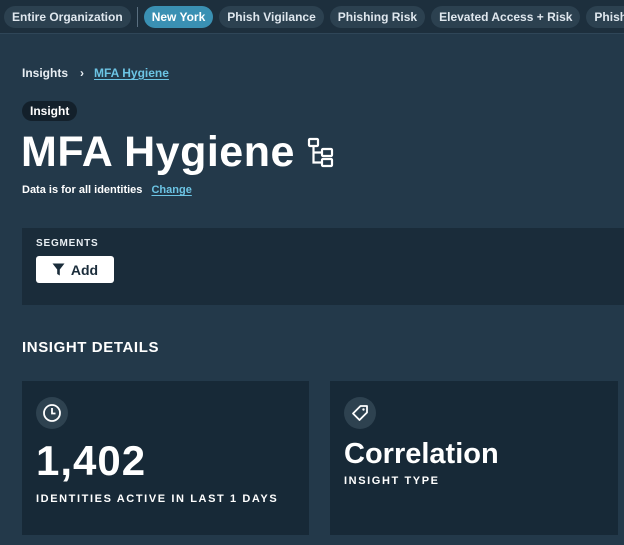  Describe the element at coordinates (91, 347) in the screenshot. I see `insight-details-heading: INSIGHT DETAILS` at that location.